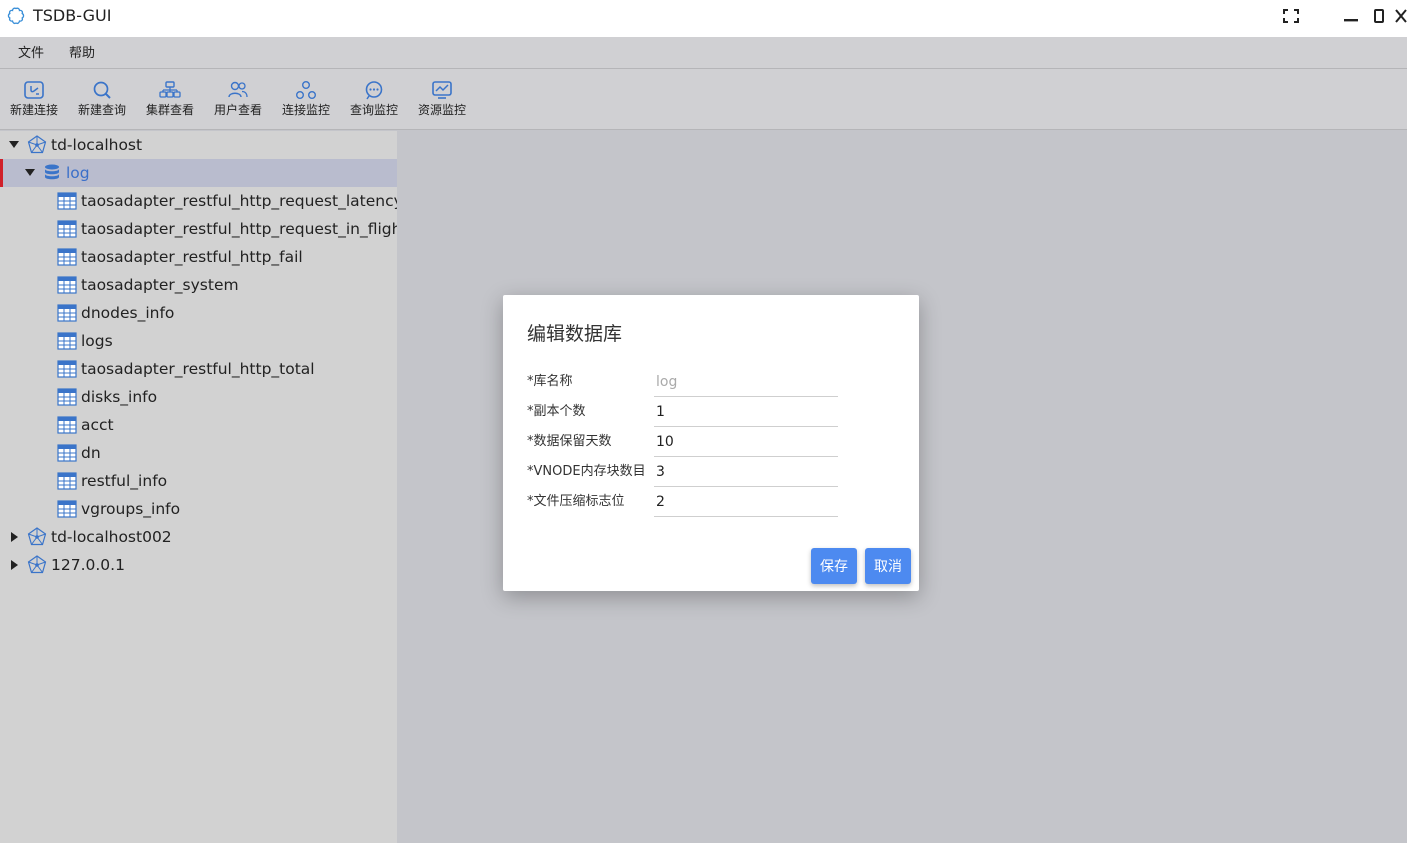  I want to click on db-name-input, so click(746, 382).